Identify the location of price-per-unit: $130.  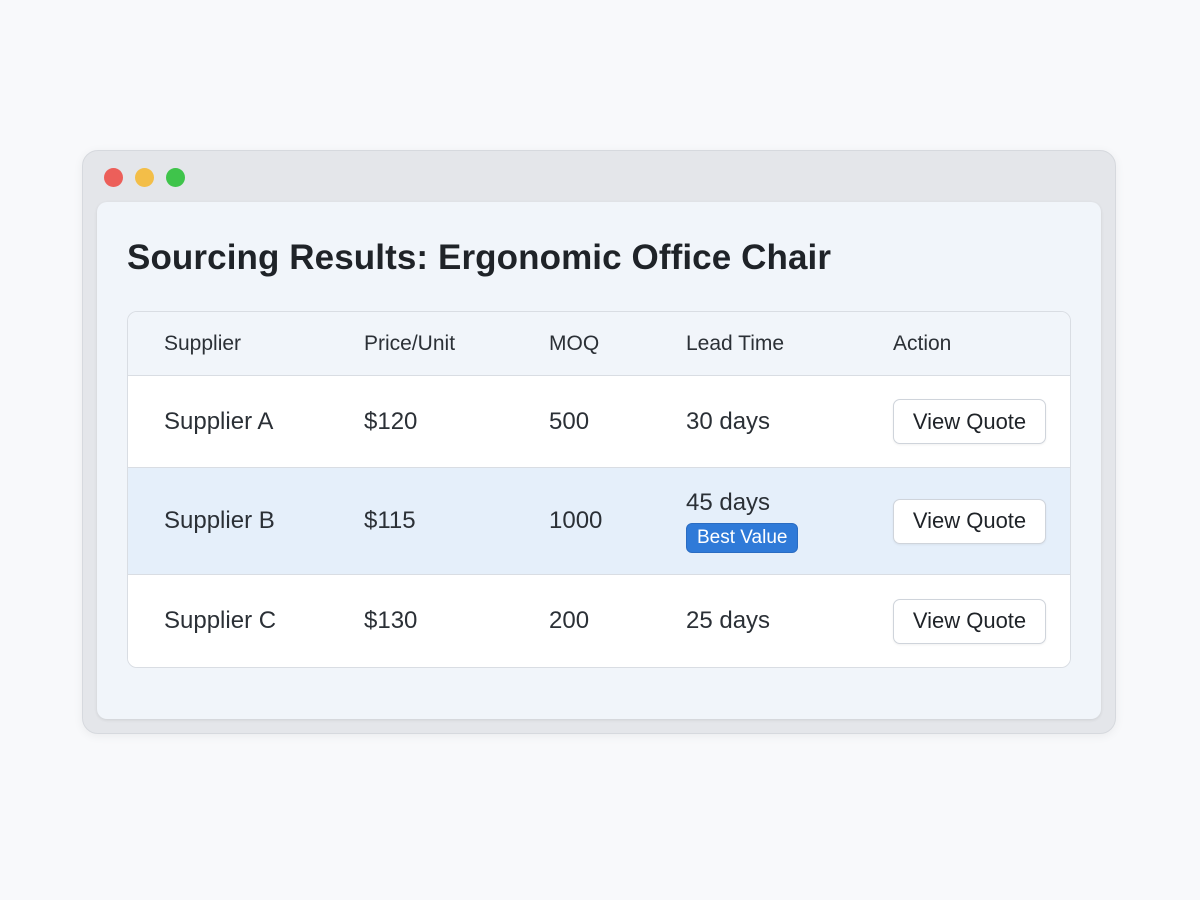
(391, 620).